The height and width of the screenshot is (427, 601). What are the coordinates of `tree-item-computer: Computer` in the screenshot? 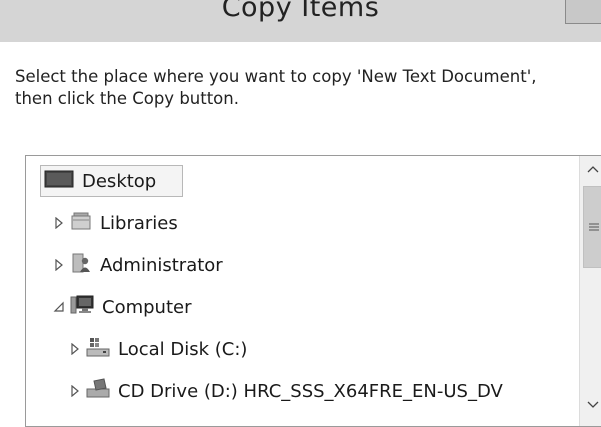 It's located at (121, 307).